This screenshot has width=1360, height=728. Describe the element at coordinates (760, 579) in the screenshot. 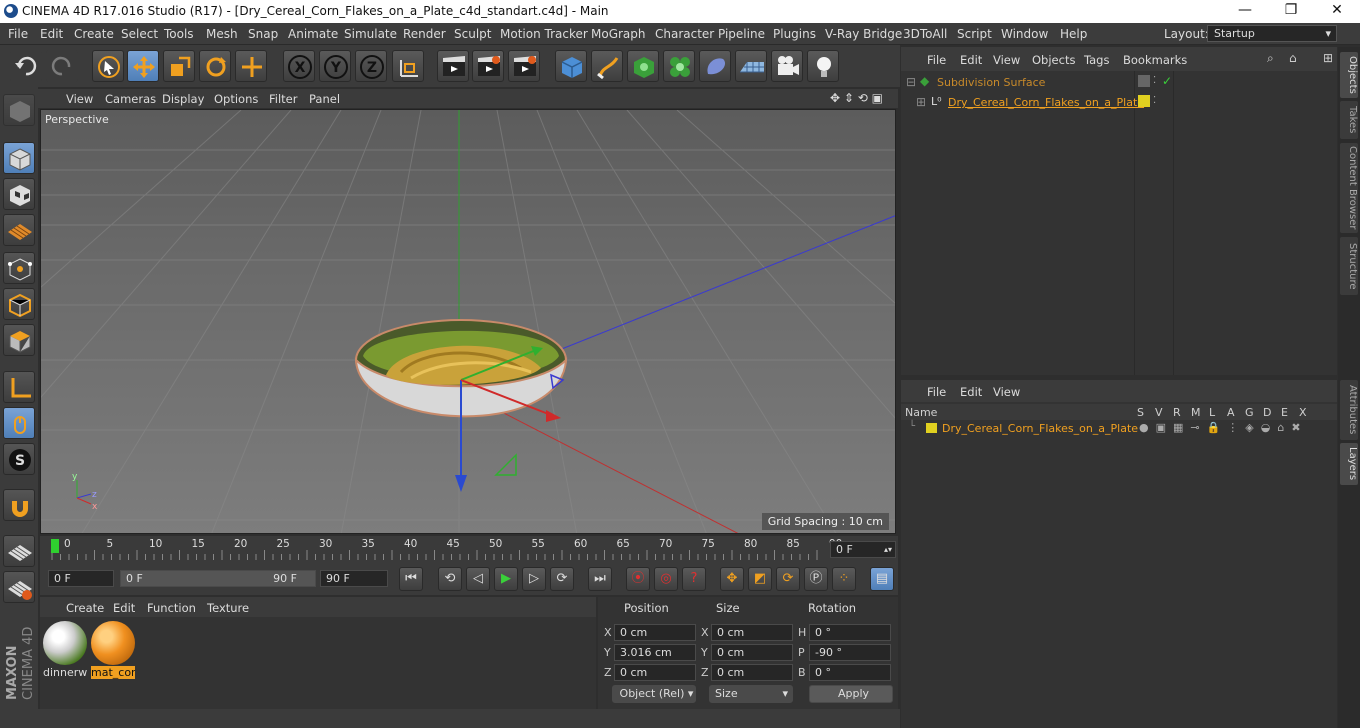

I see `key-scale-button: ◩` at that location.